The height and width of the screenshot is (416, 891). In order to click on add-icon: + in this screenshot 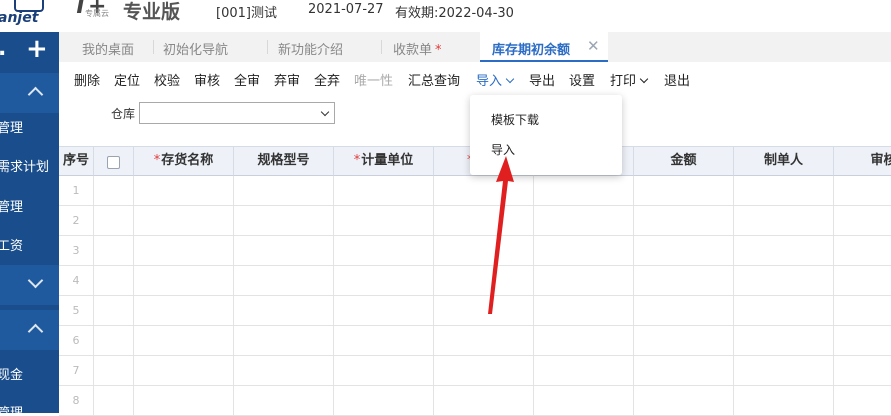, I will do `click(37, 49)`.